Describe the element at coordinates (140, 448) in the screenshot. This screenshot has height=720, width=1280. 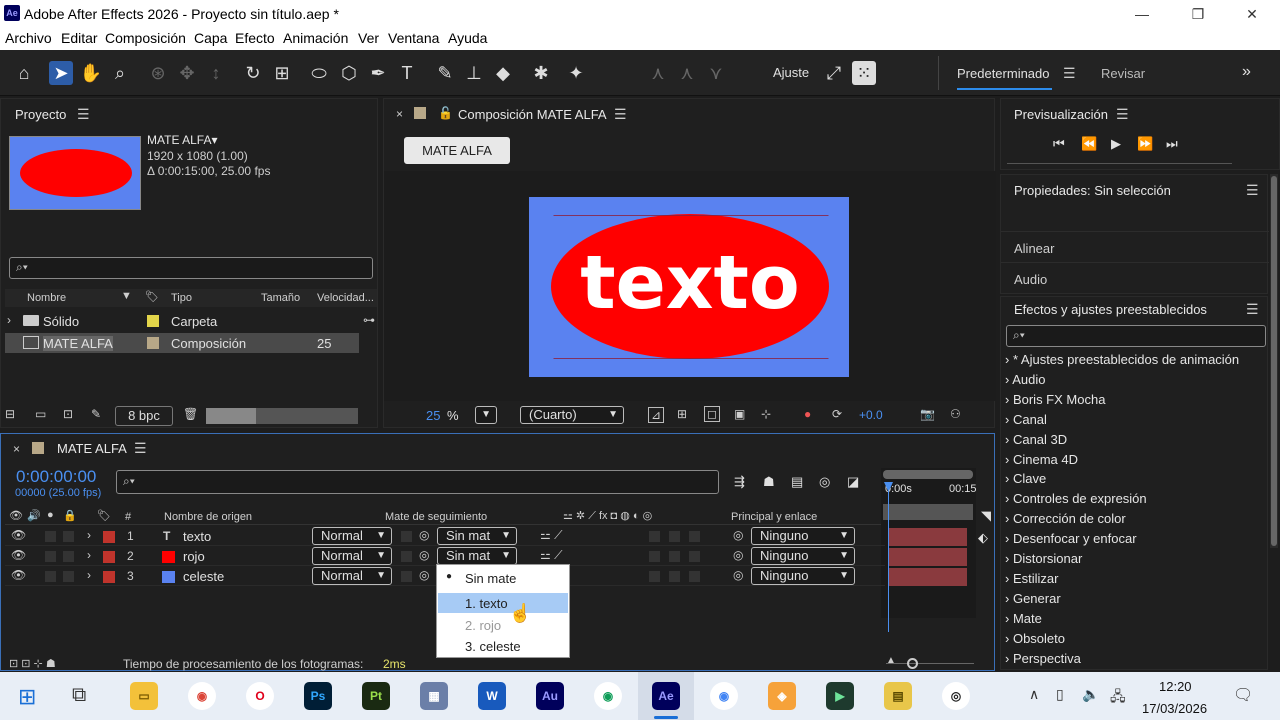
I see `timeline-menu-icon: ☰` at that location.